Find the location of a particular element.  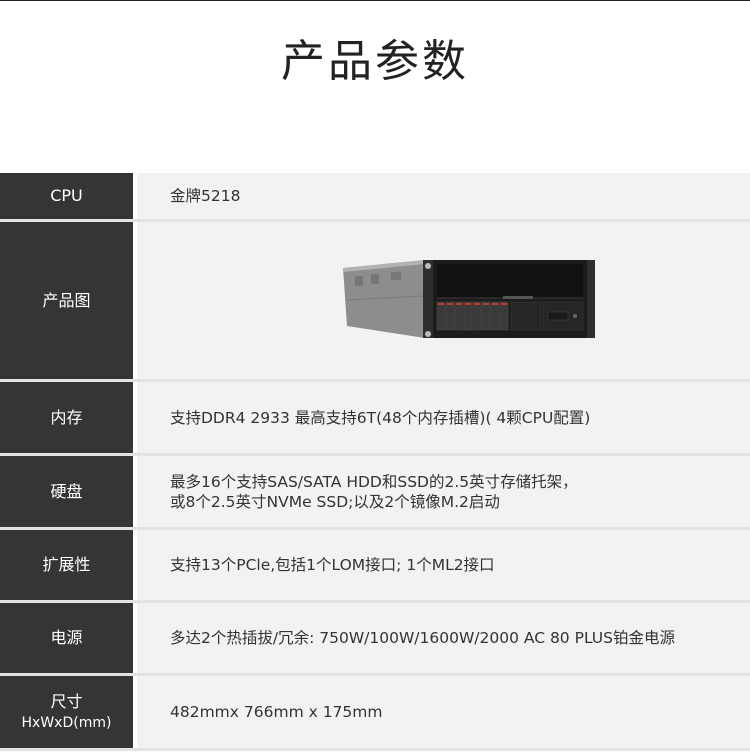

spec-value-text: 支持13个PCle,包括1个LOM接口; 1个ML2接口 is located at coordinates (332, 565).